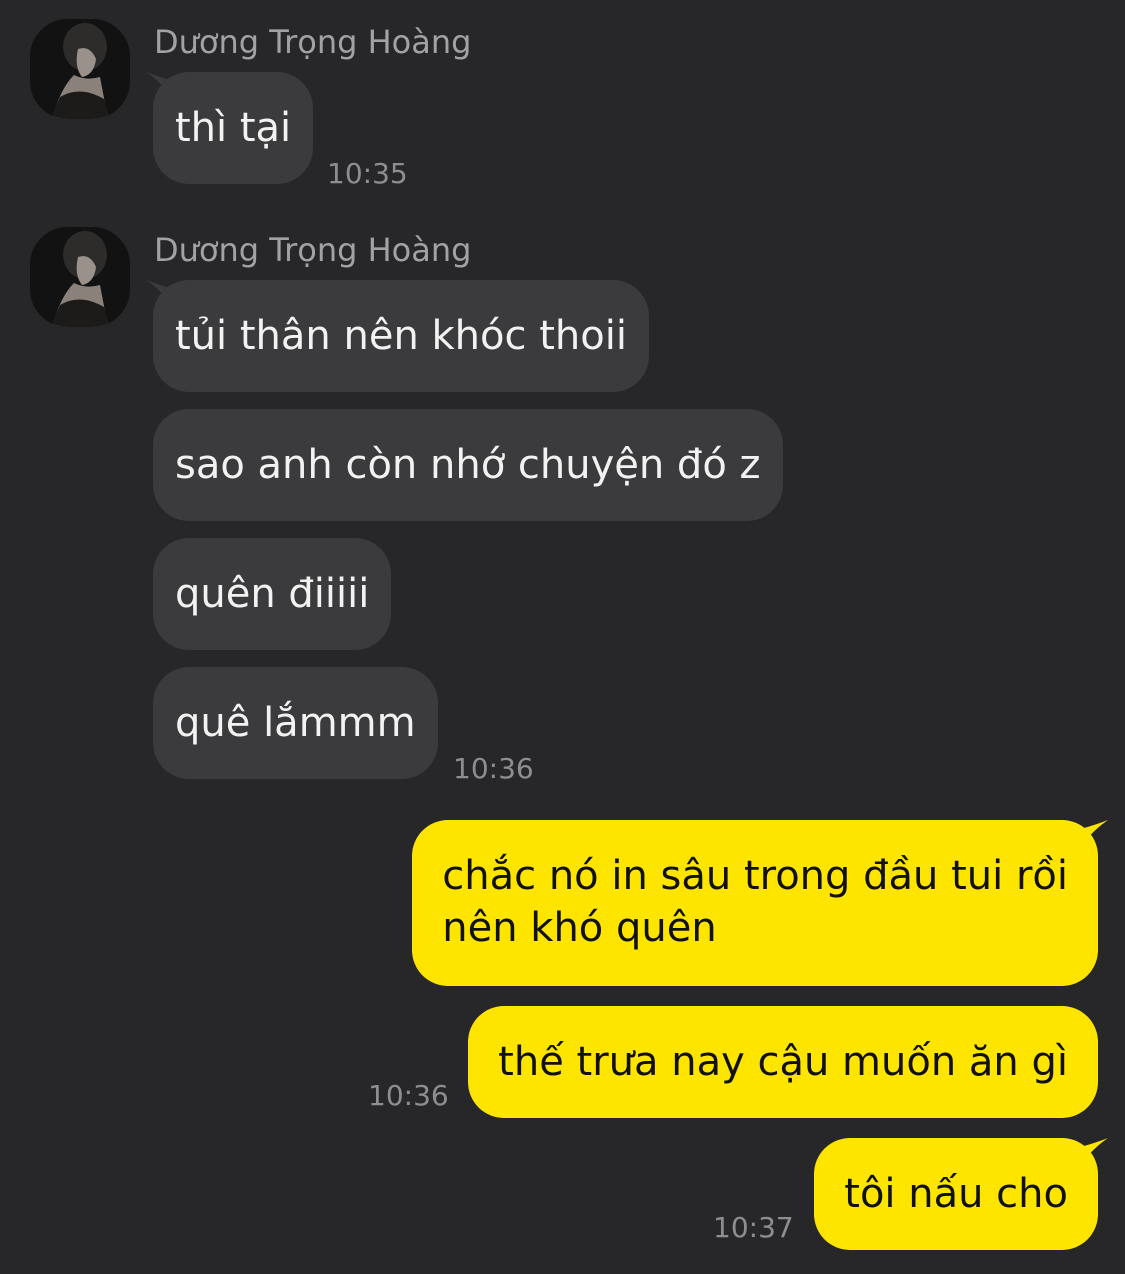 Image resolution: width=1125 pixels, height=1274 pixels. I want to click on message-text: quê lắmmm, so click(295, 723).